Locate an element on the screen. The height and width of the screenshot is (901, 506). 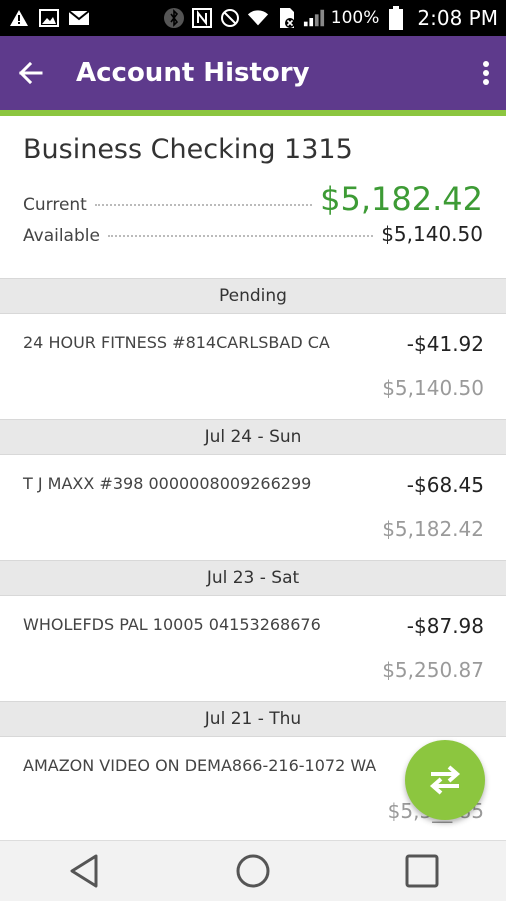
system-nav-bar is located at coordinates (253, 870).